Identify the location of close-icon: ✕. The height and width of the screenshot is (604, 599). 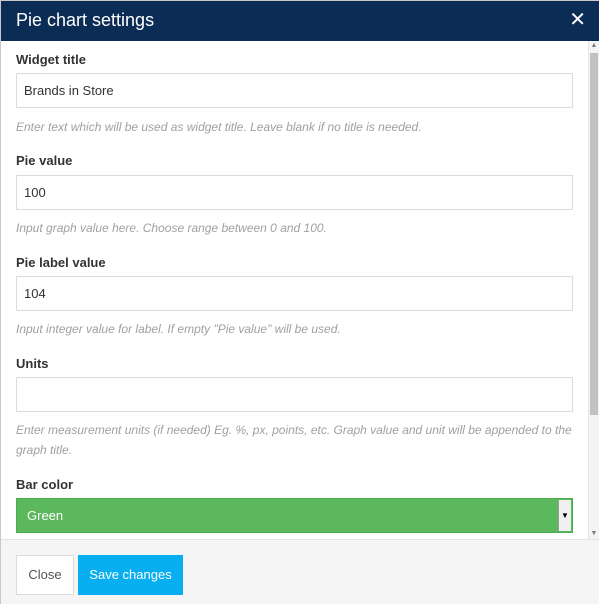
(577, 20).